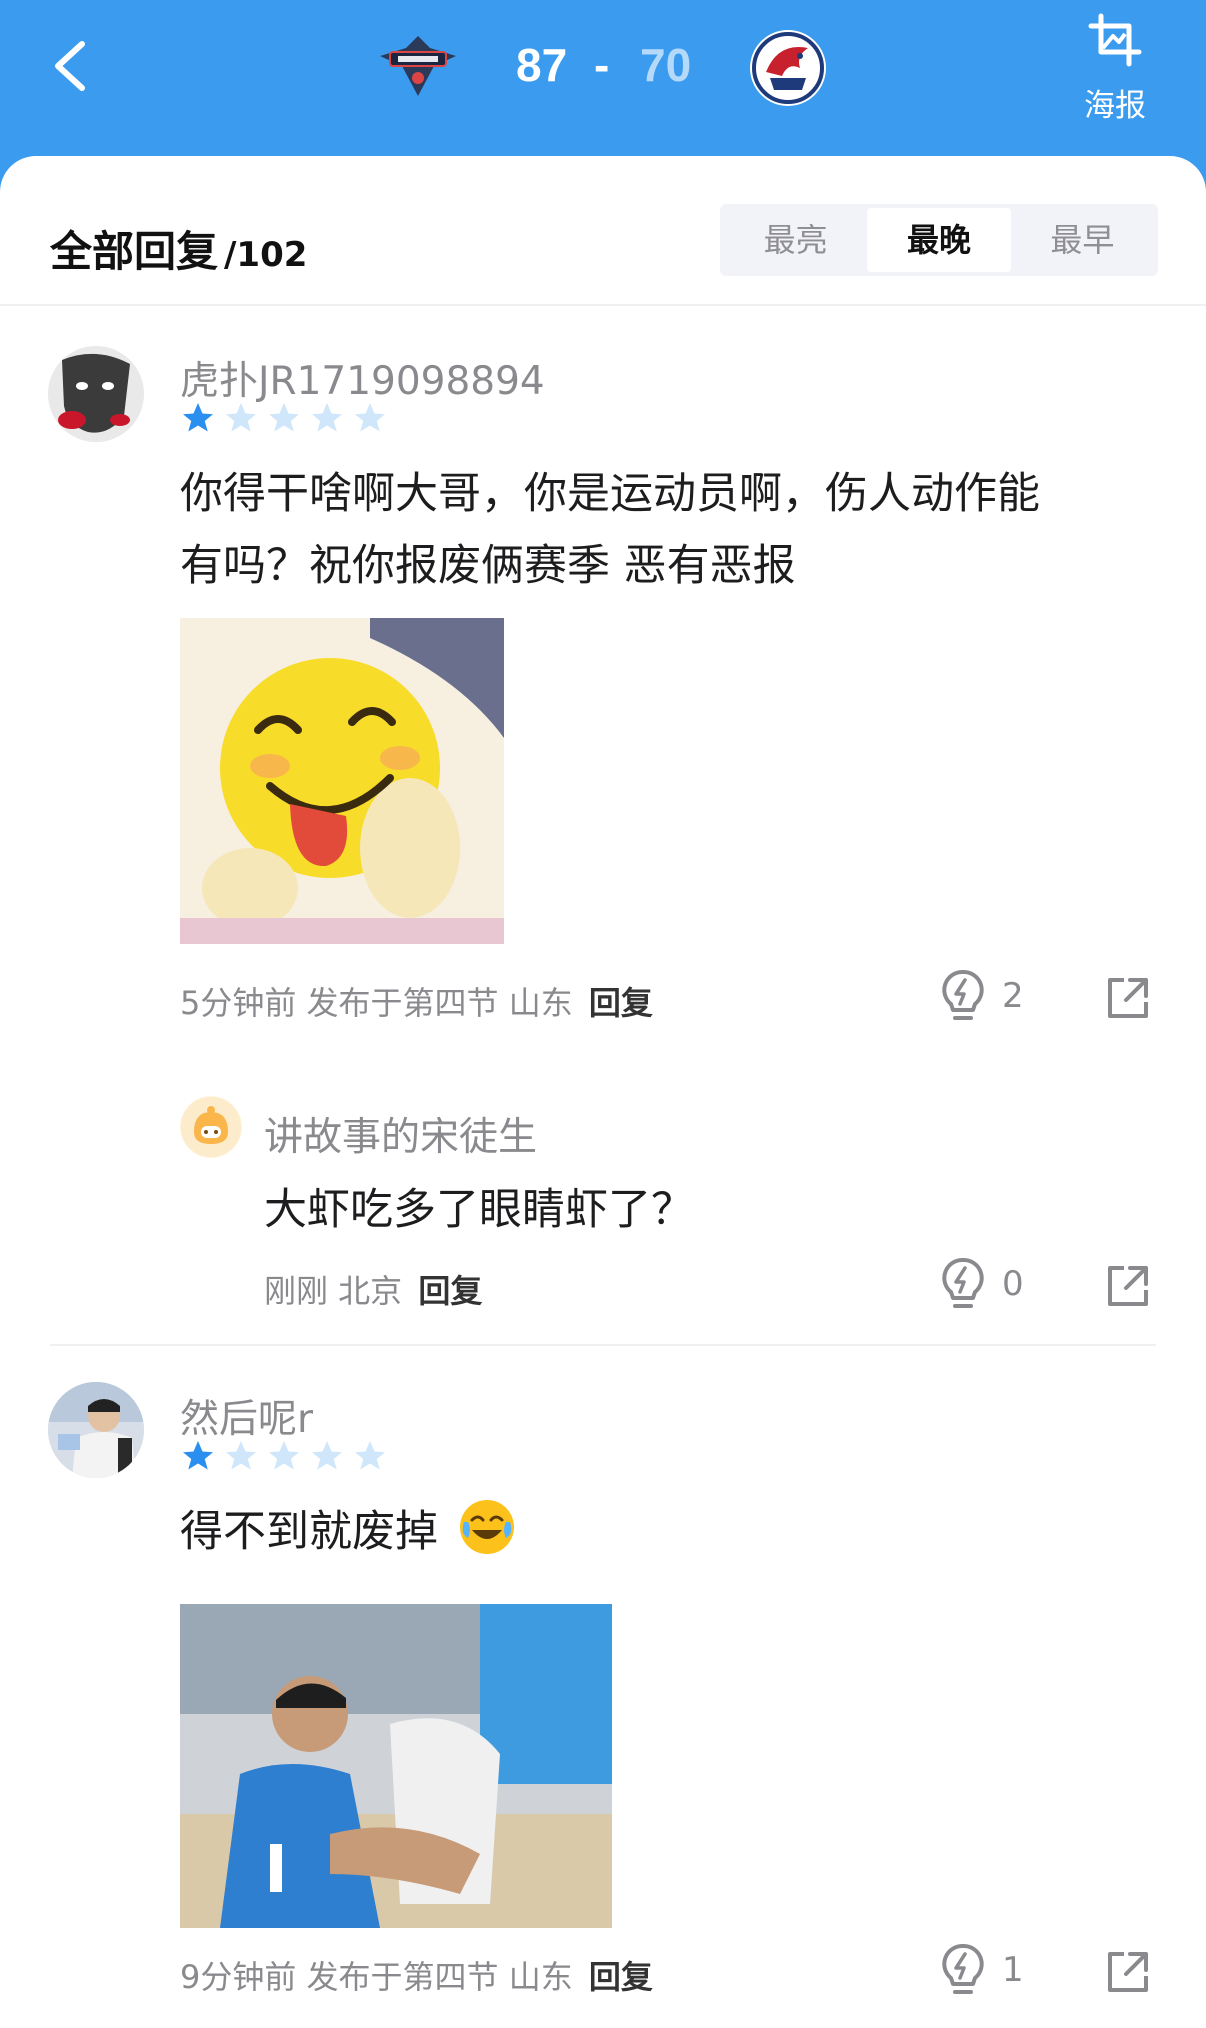 The height and width of the screenshot is (2028, 1206). Describe the element at coordinates (788, 68) in the screenshot. I see `away-team-logo` at that location.